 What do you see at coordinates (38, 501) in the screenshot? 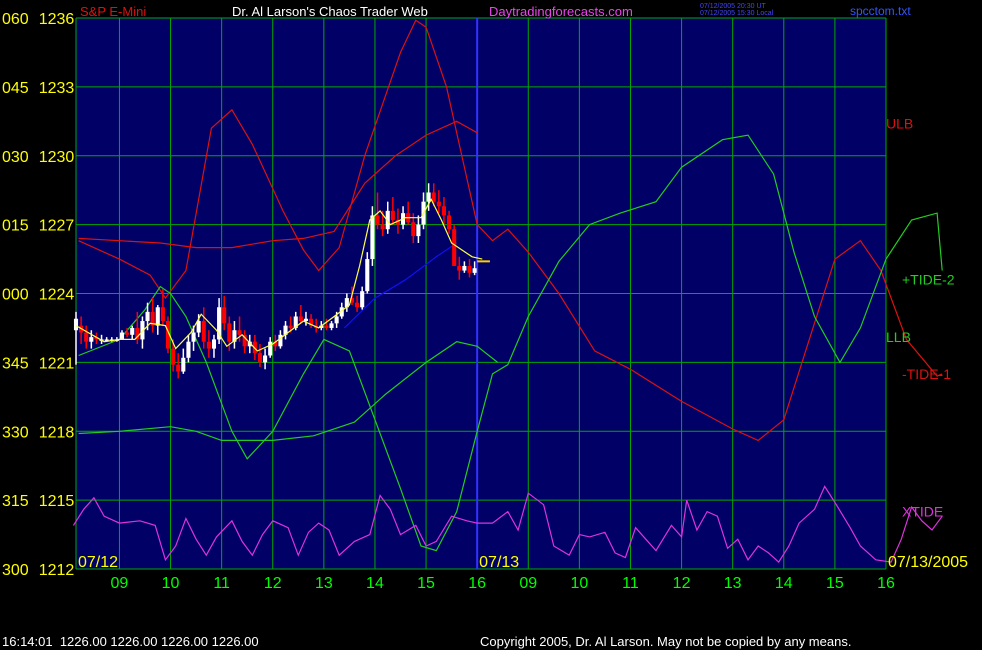
I see `y-axis-label: 315 1215` at bounding box center [38, 501].